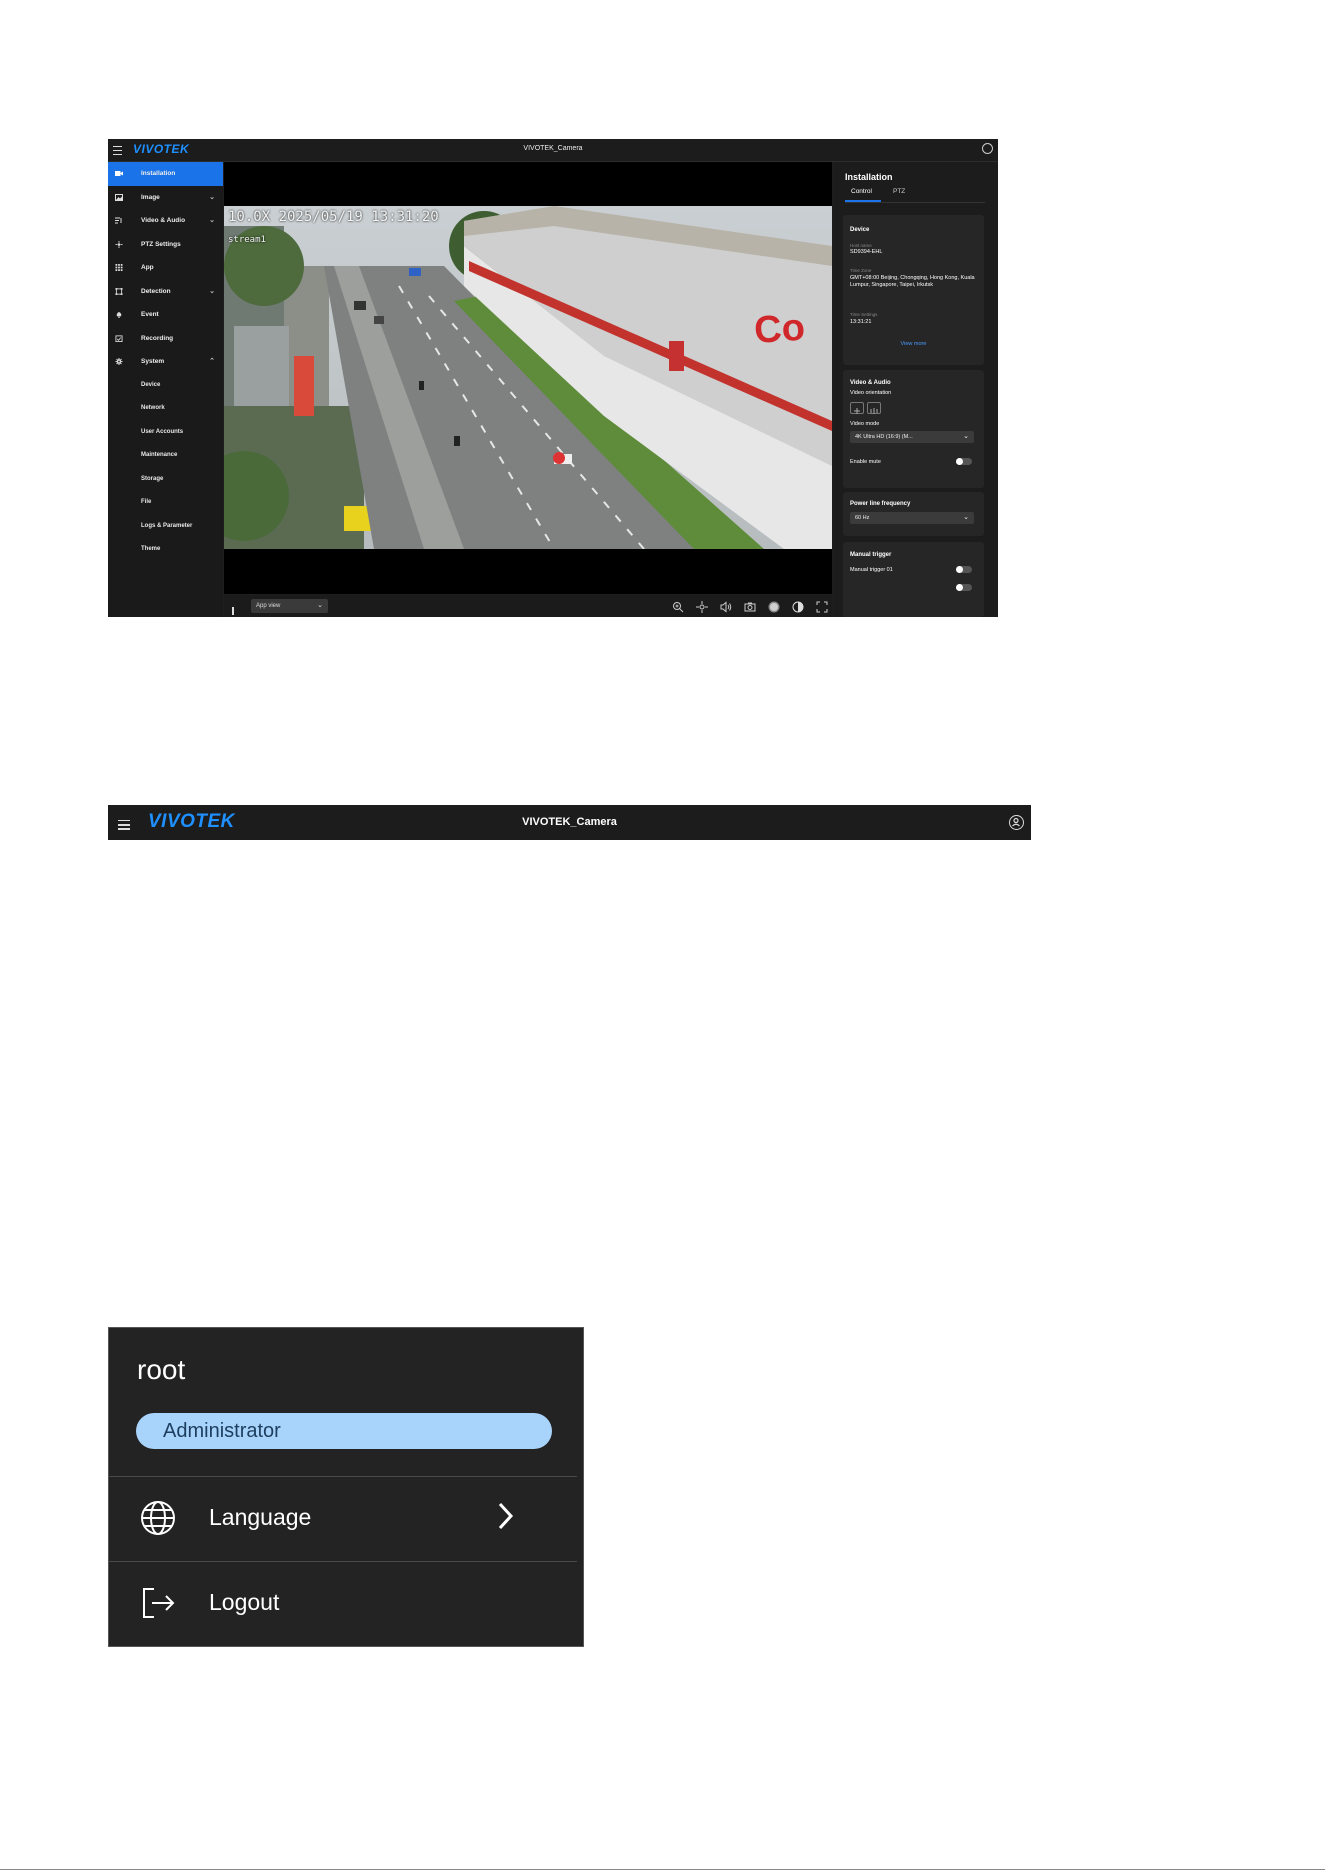 The width and height of the screenshot is (1325, 1872). What do you see at coordinates (268, 606) in the screenshot?
I see `view-mode-value: App view` at bounding box center [268, 606].